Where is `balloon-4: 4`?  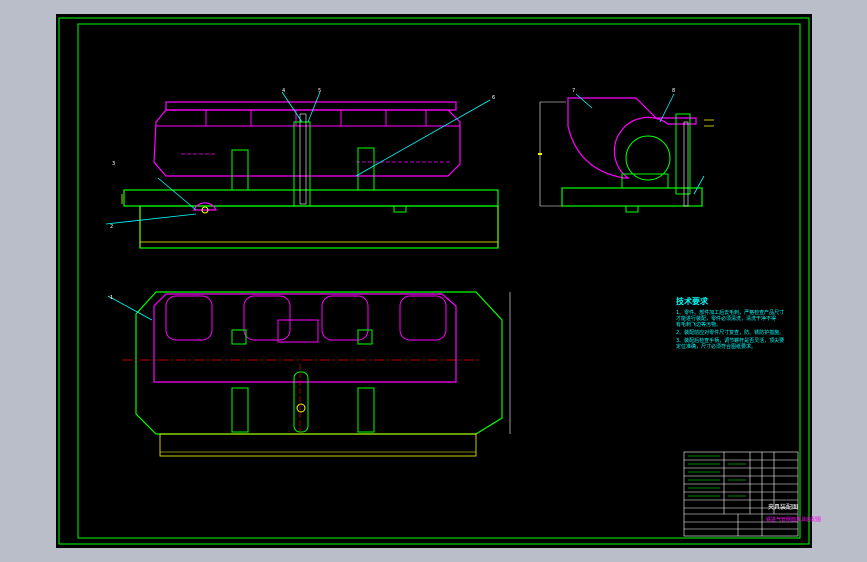
balloon-4: 4 is located at coordinates (283, 91).